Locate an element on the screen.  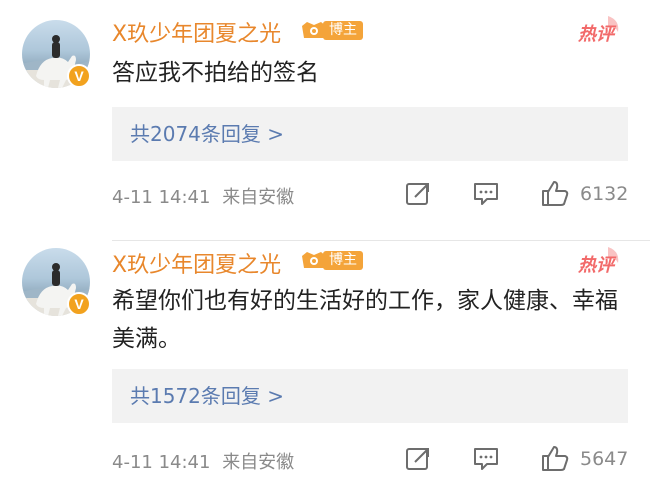
reply-count-label: 共2074条回复 > is located at coordinates (207, 134).